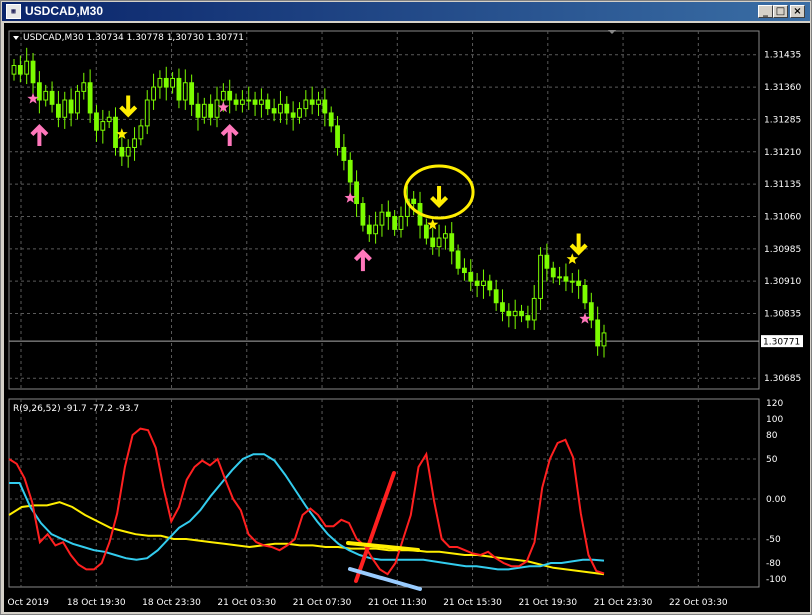 This screenshot has width=812, height=615. Describe the element at coordinates (780, 11) in the screenshot. I see `maximize-button: □` at that location.